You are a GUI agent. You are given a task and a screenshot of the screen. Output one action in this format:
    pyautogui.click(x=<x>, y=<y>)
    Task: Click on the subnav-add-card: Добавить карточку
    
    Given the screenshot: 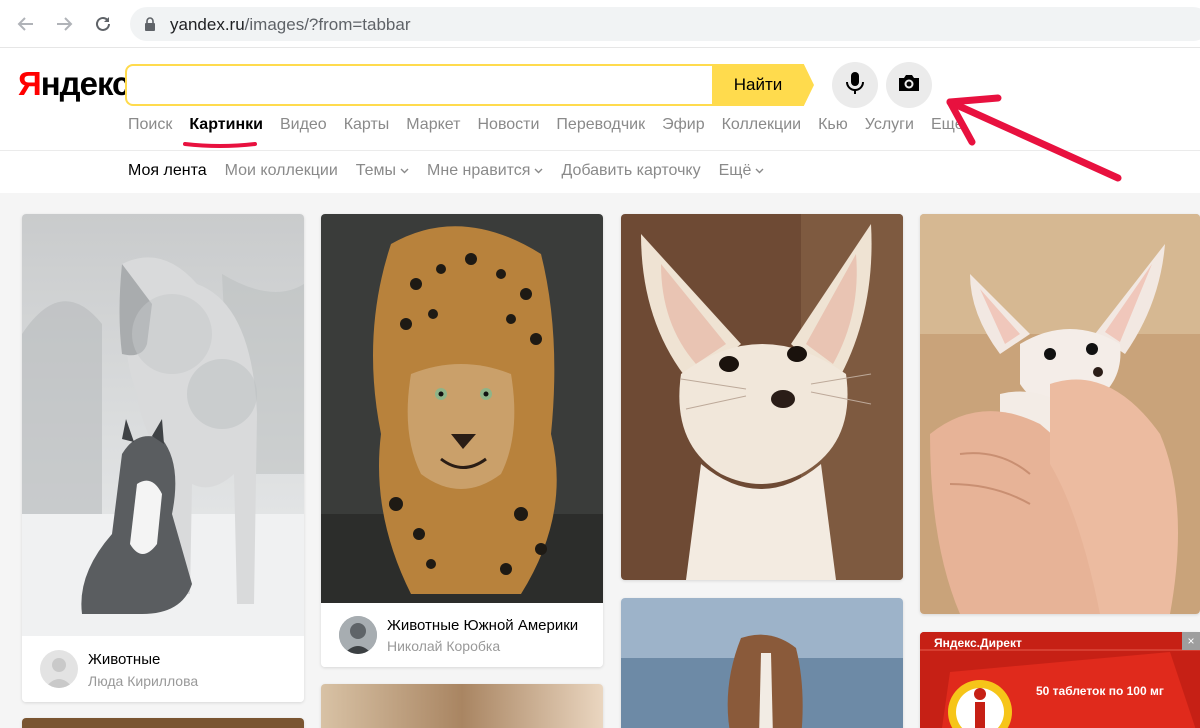 What is the action you would take?
    pyautogui.click(x=630, y=171)
    